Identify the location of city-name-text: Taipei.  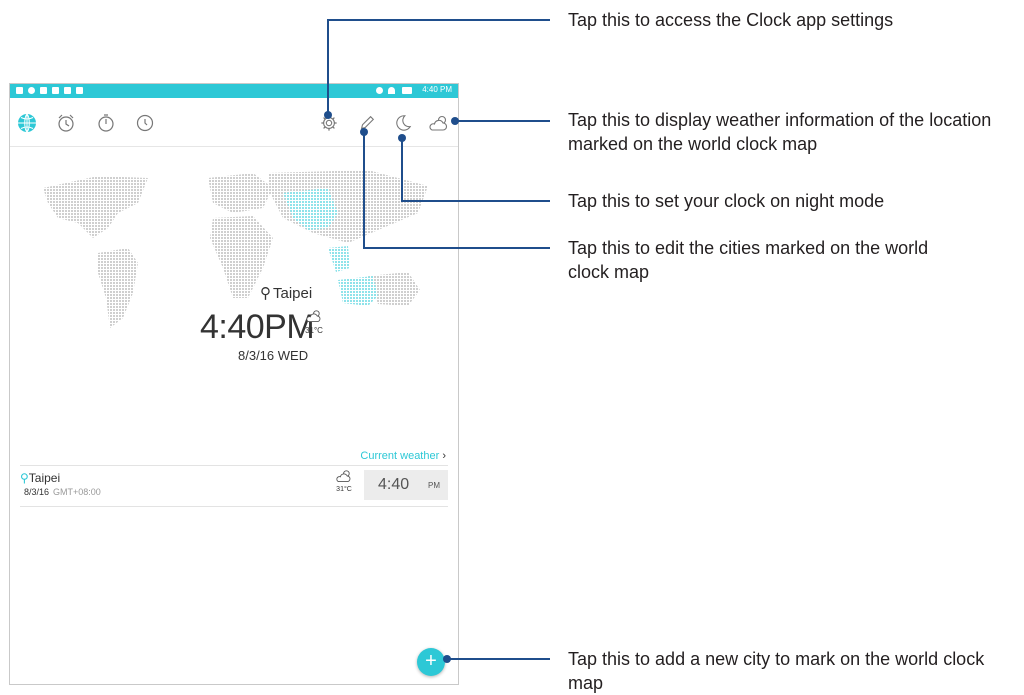
(44, 478).